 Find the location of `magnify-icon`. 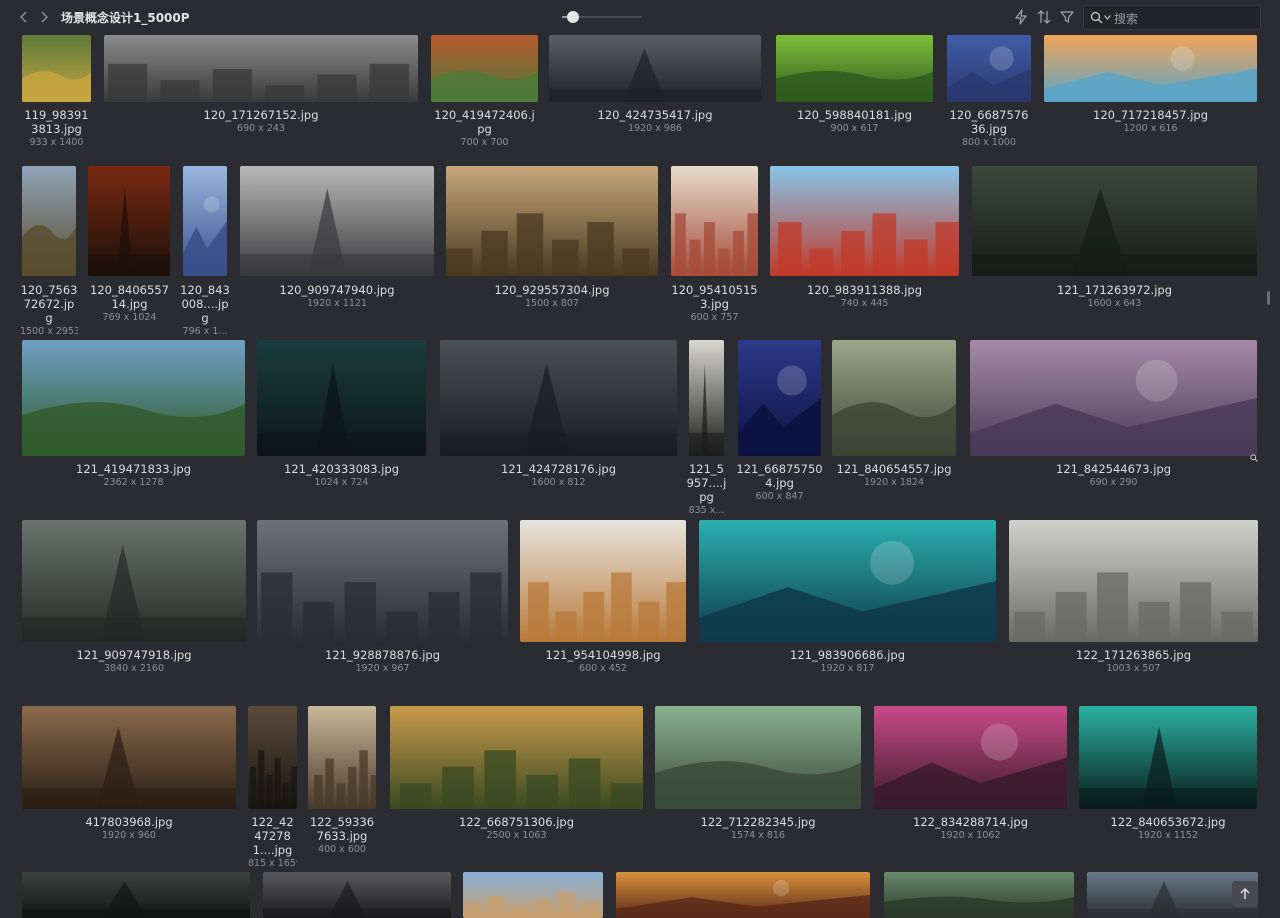

magnify-icon is located at coordinates (1254, 454).